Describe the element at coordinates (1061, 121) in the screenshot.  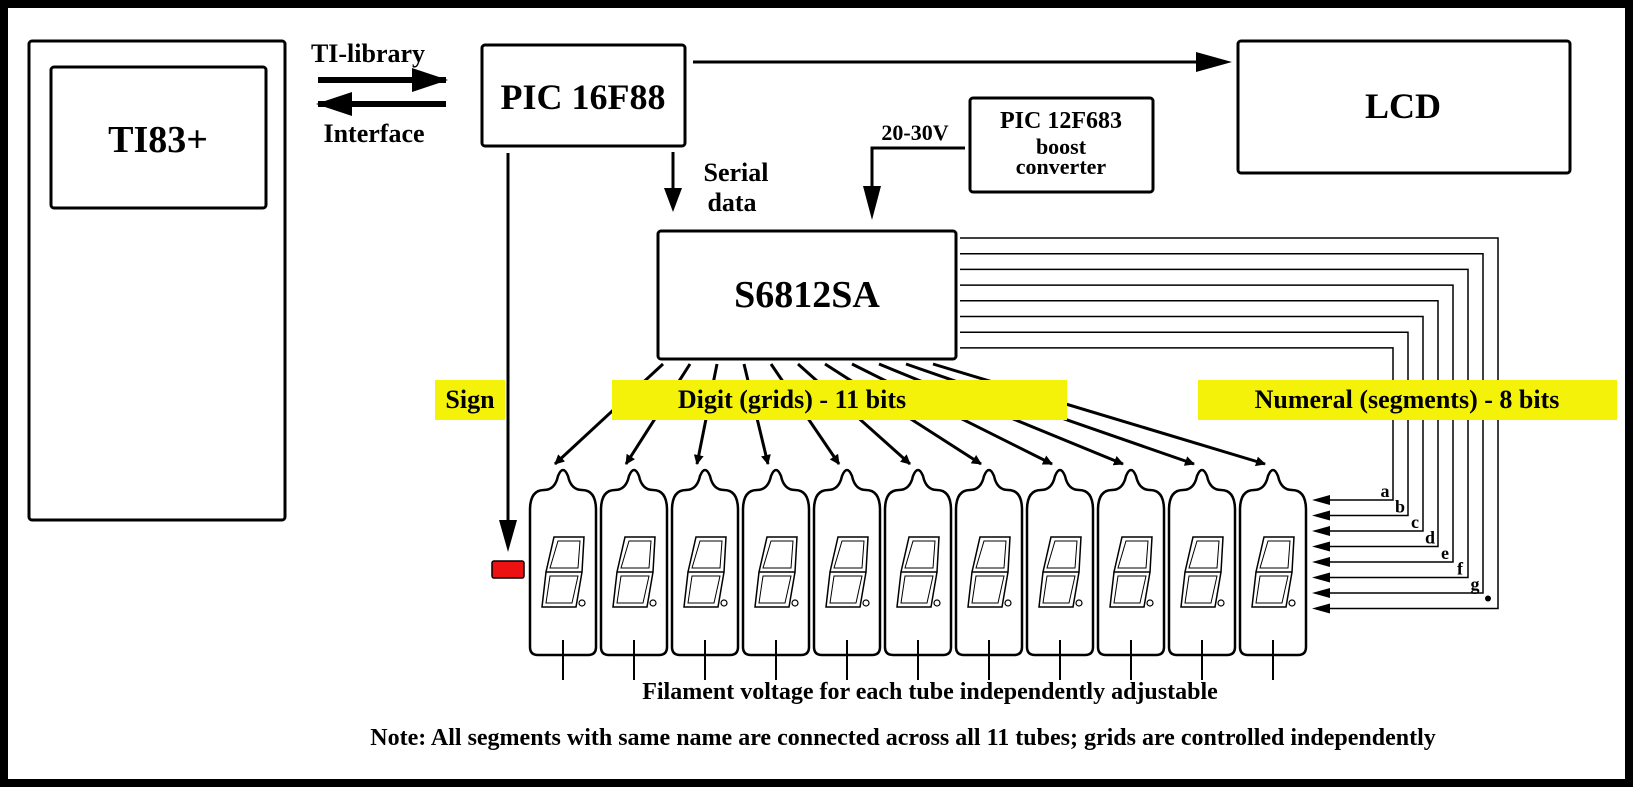
I see `boost-label-line1: PIC 12F683` at that location.